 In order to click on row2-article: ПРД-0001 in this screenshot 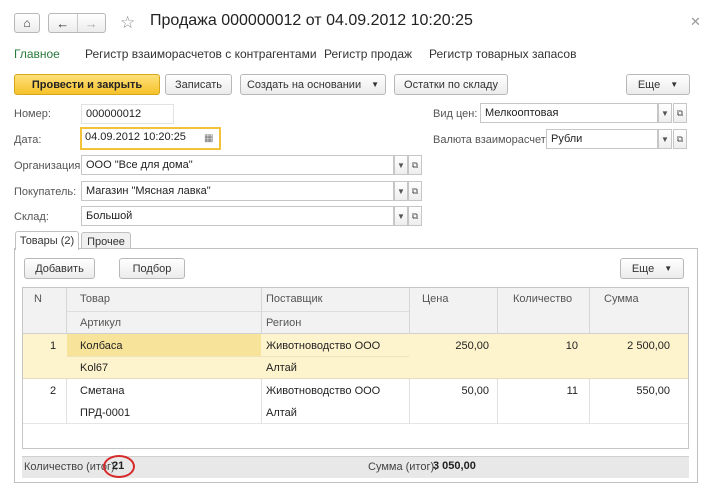, I will do `click(105, 413)`.